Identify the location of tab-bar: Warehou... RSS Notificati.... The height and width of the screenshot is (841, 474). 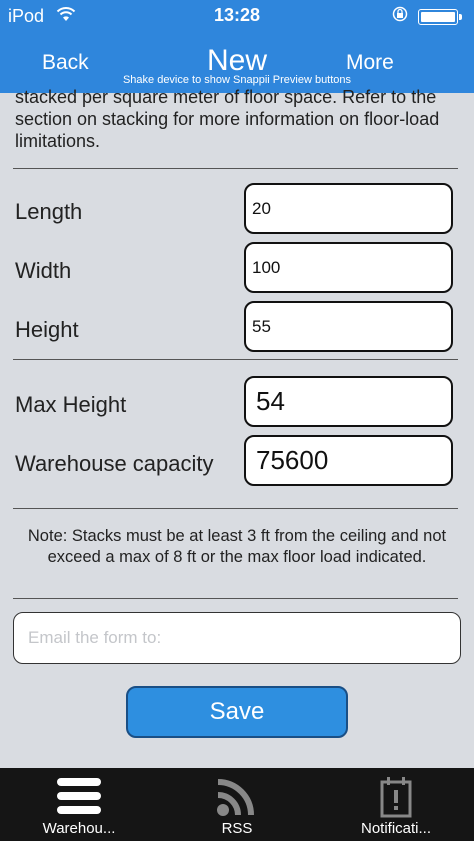
(237, 804).